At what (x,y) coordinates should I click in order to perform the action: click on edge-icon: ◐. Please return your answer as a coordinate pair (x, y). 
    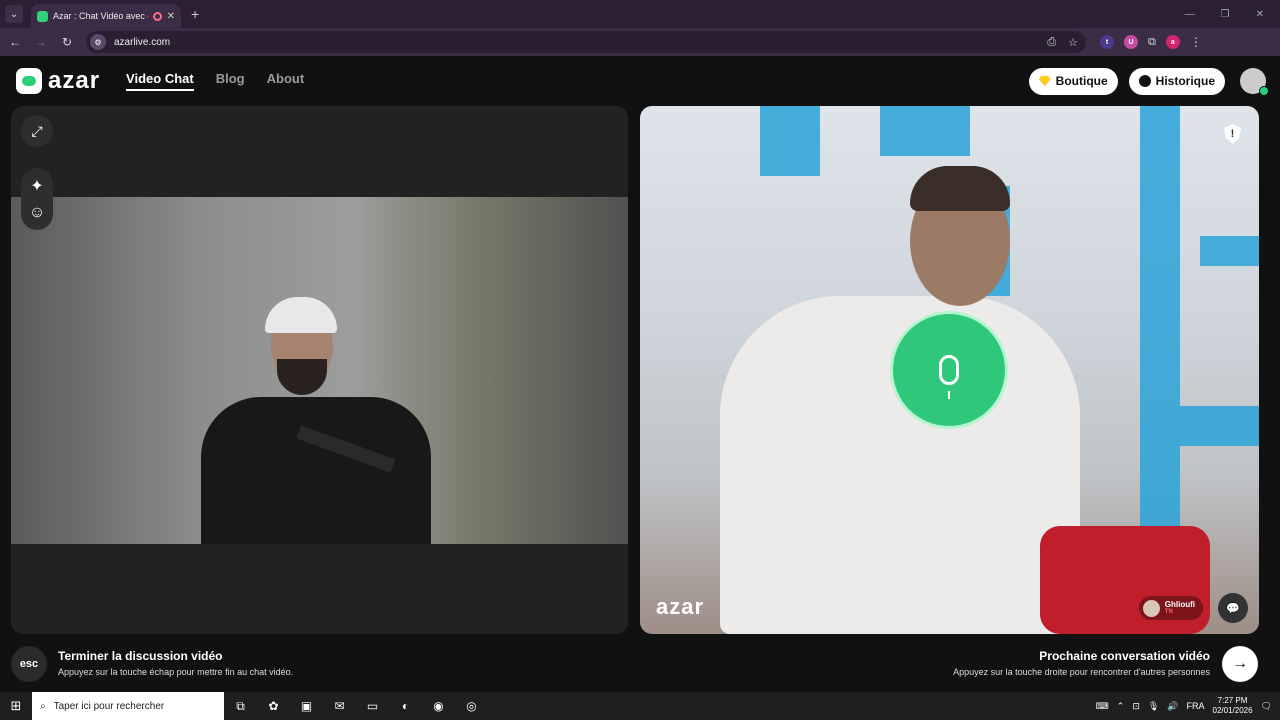
    Looking at the image, I should click on (405, 706).